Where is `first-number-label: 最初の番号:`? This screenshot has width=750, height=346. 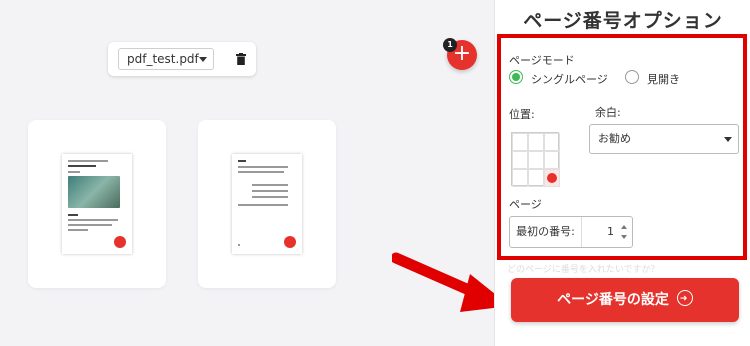 first-number-label: 最初の番号: is located at coordinates (546, 232).